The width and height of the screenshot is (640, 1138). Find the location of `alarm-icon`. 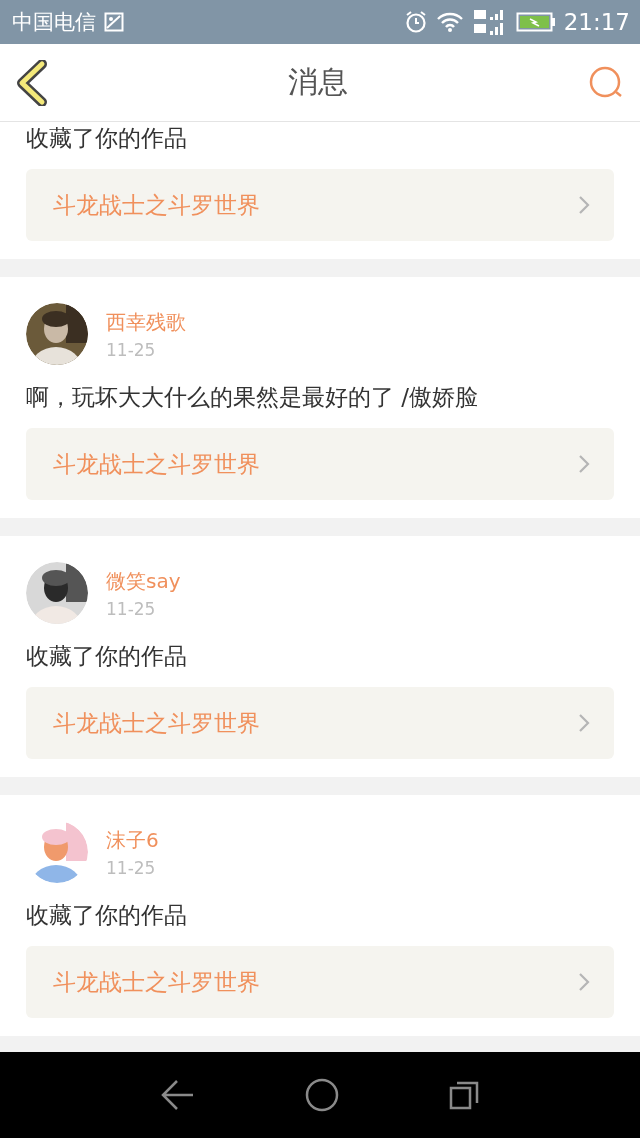

alarm-icon is located at coordinates (415, 22).